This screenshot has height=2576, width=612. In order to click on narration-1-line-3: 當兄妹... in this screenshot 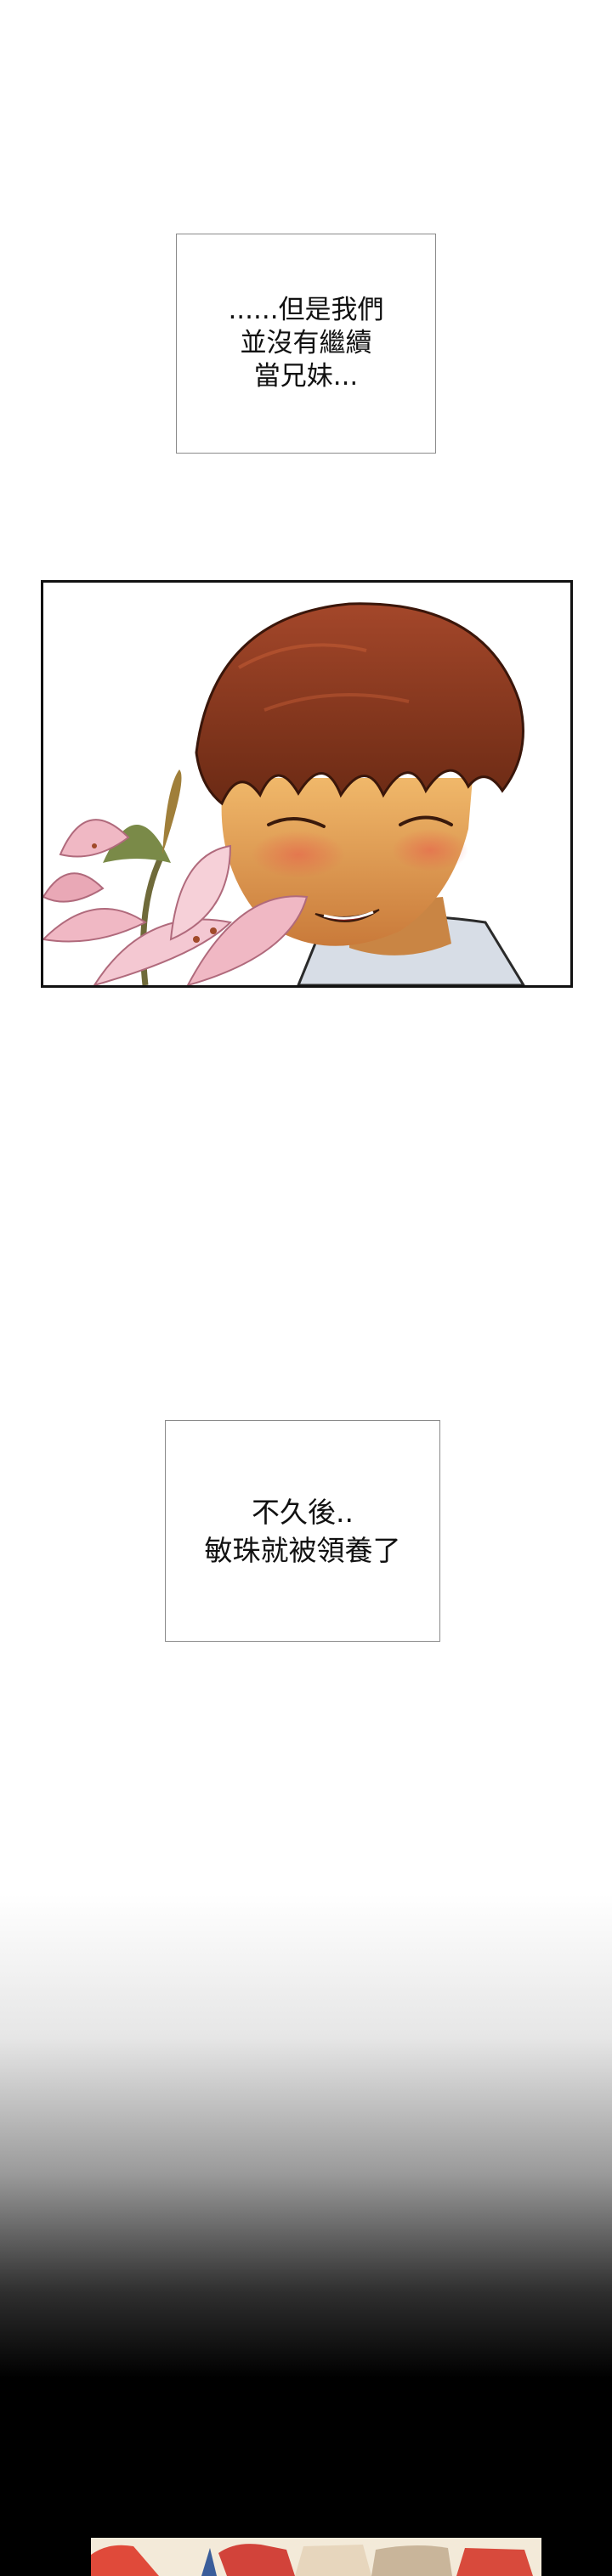, I will do `click(306, 376)`.